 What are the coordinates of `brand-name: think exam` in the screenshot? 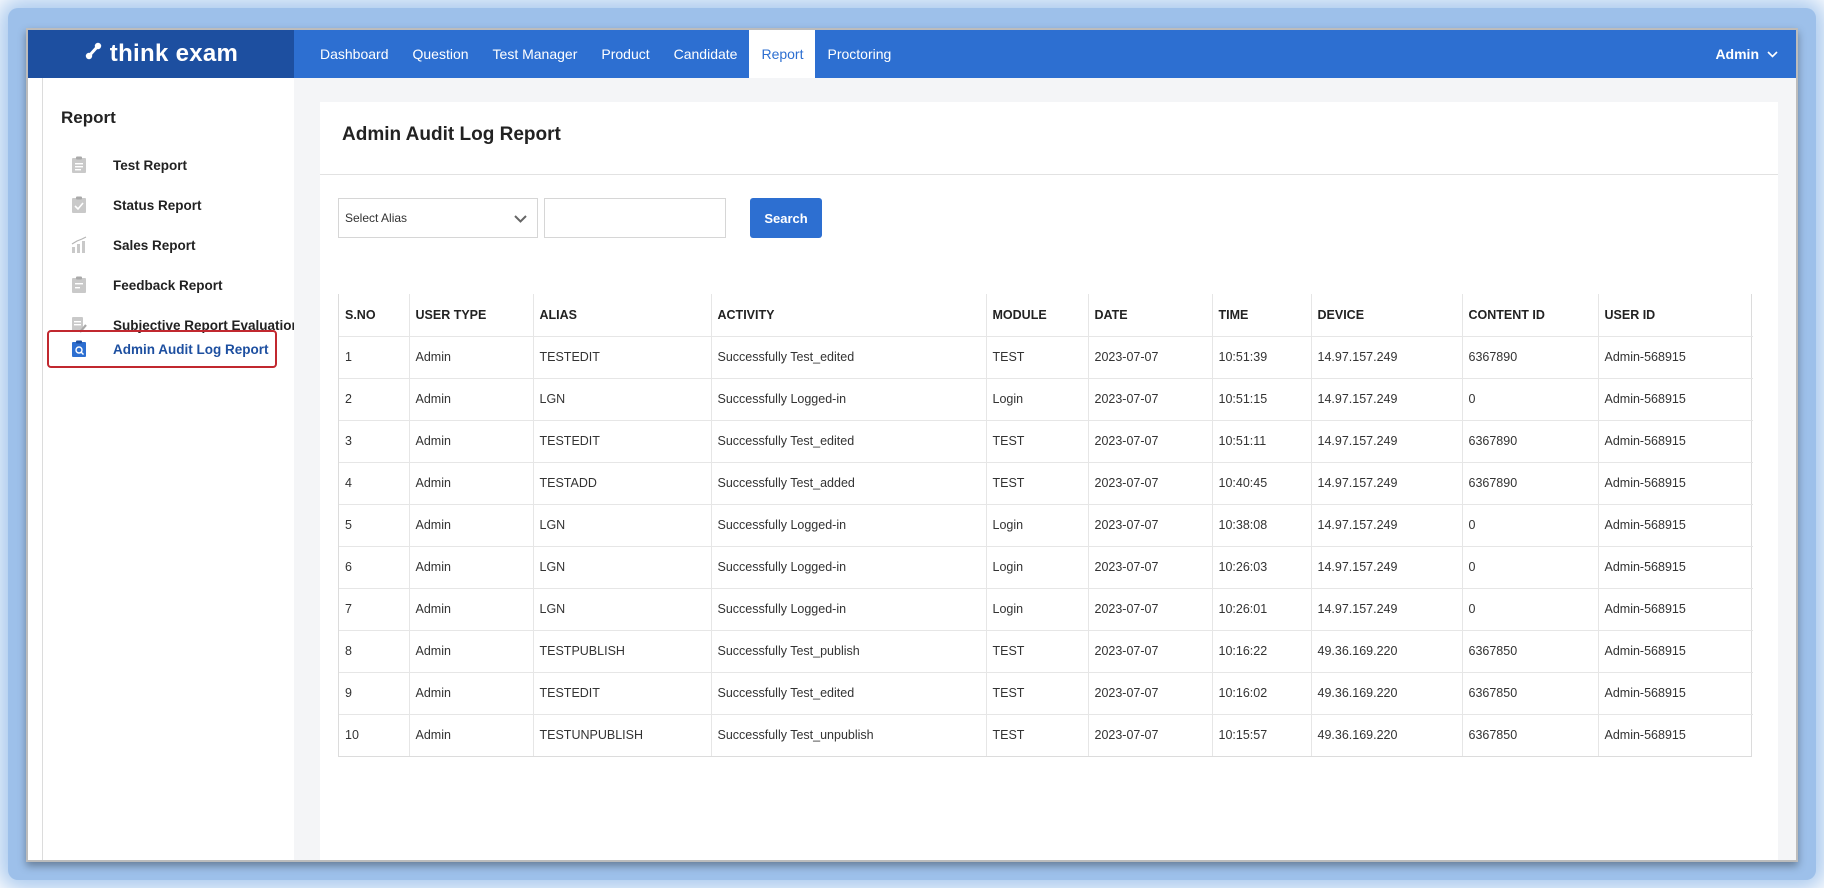 It's located at (174, 53).